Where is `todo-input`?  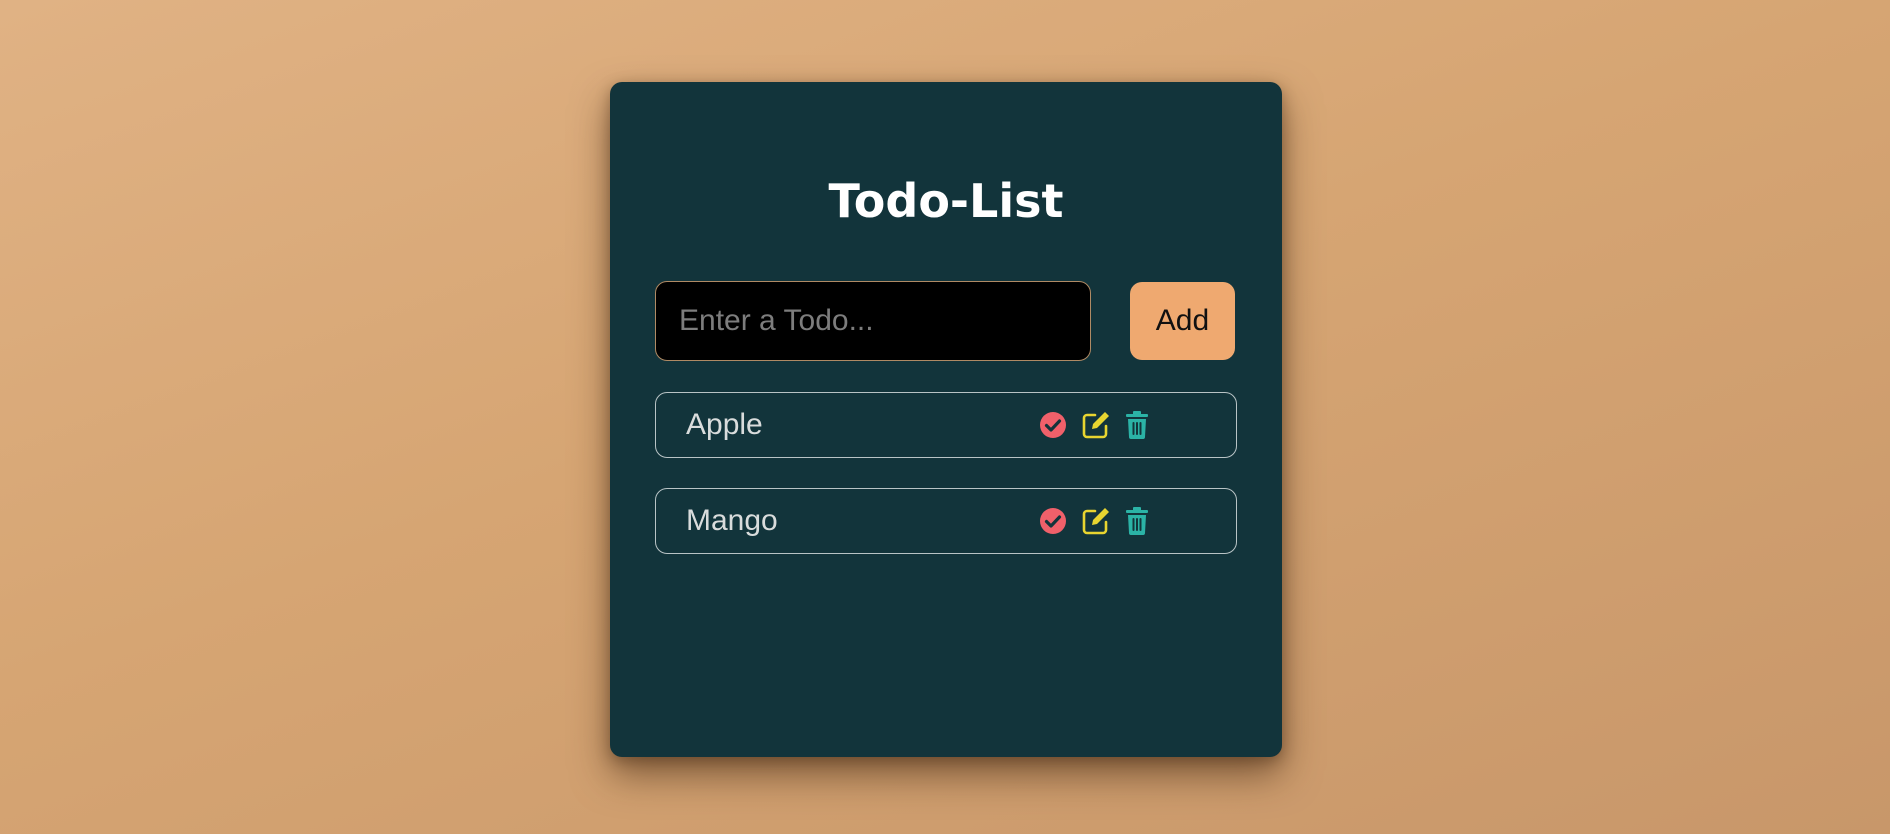
todo-input is located at coordinates (873, 321).